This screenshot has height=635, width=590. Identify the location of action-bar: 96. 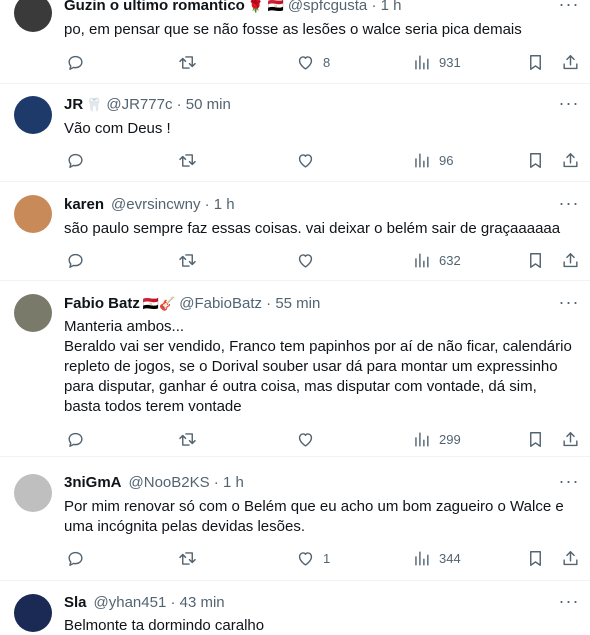
(324, 160).